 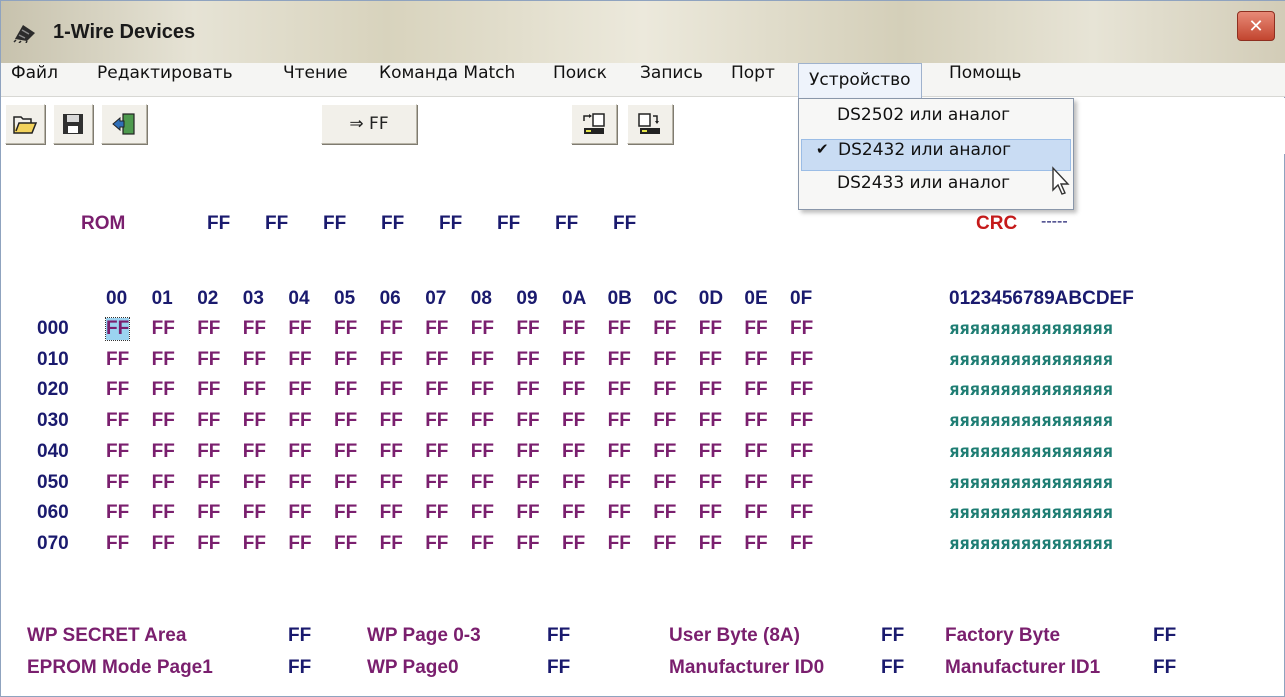 What do you see at coordinates (936, 189) in the screenshot?
I see `device-option-ds2433: DS2433 или аналог` at bounding box center [936, 189].